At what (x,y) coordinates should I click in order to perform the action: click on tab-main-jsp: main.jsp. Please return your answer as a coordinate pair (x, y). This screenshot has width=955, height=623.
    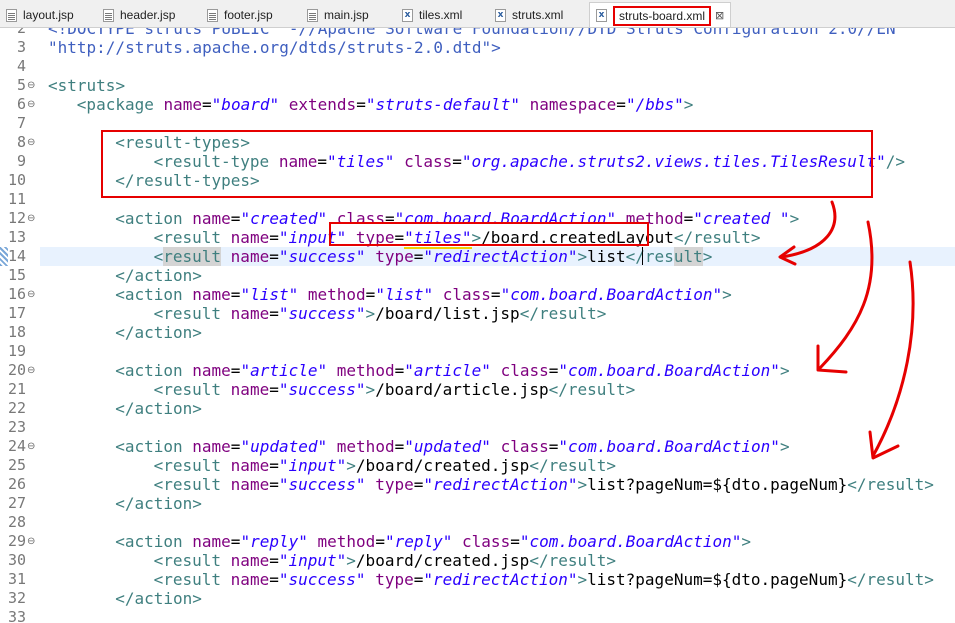
    Looking at the image, I should click on (338, 15).